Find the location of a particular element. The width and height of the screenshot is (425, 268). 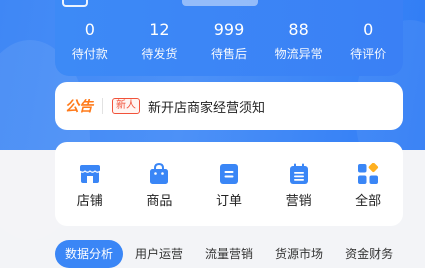

stat-pending-payment: 0 待付款 is located at coordinates (90, 41).